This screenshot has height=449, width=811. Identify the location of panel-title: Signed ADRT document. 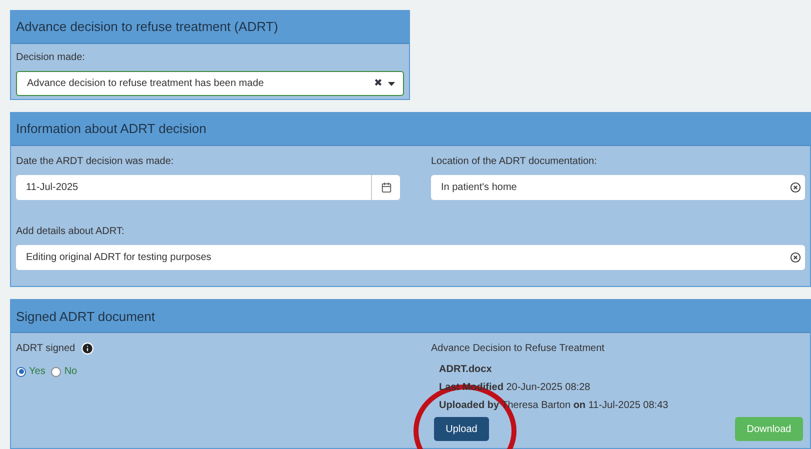
(85, 317).